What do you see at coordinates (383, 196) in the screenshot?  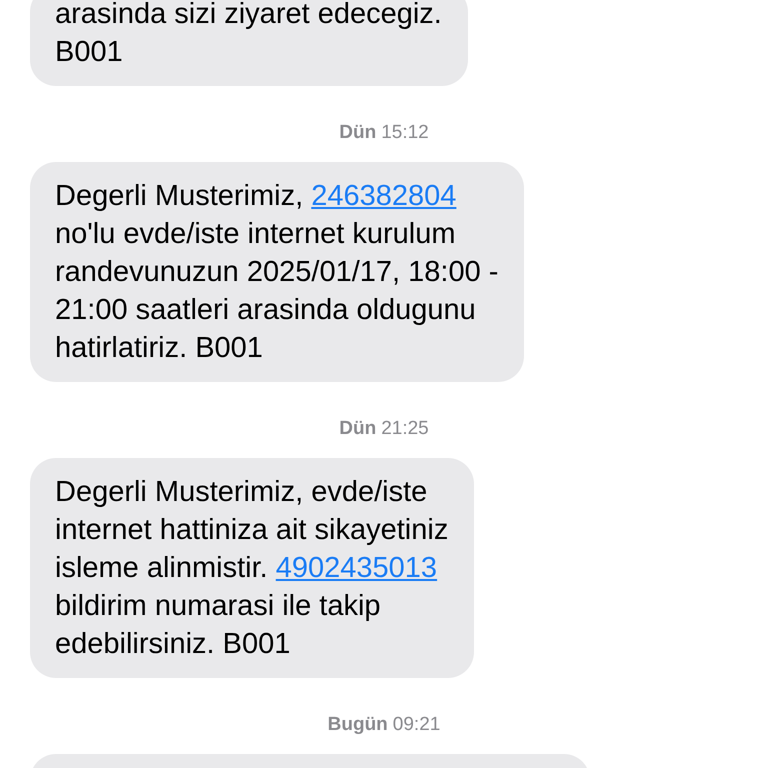 I see `number-link: 246382804` at bounding box center [383, 196].